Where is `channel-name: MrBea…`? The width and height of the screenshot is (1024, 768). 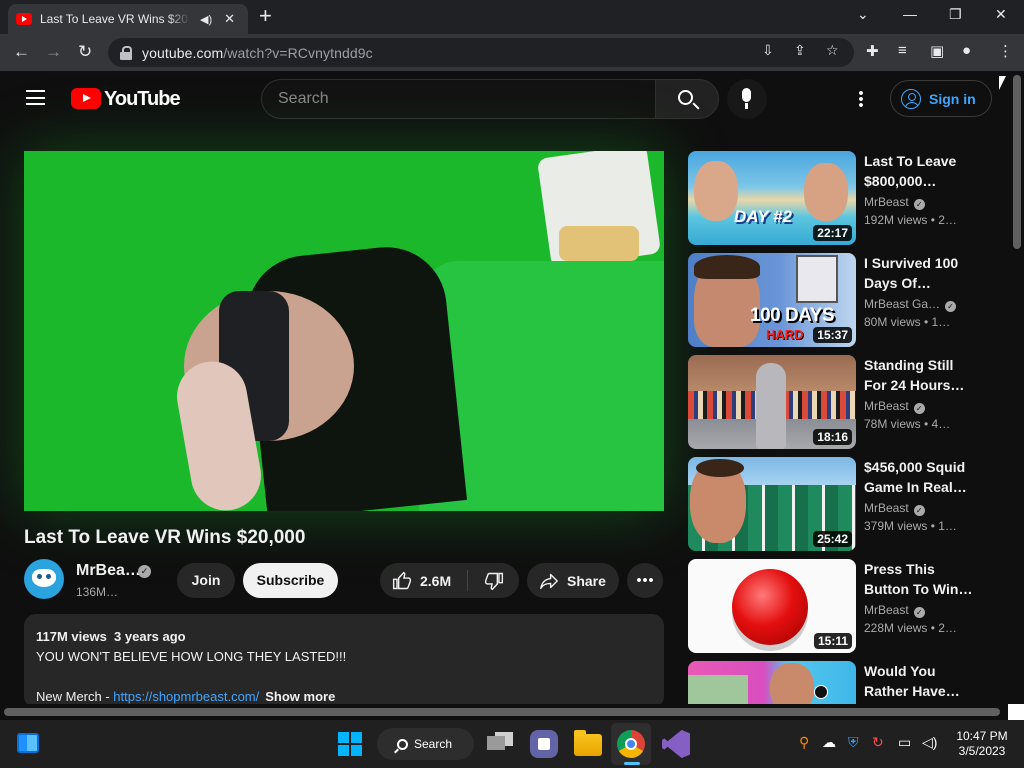 channel-name: MrBea… is located at coordinates (108, 571).